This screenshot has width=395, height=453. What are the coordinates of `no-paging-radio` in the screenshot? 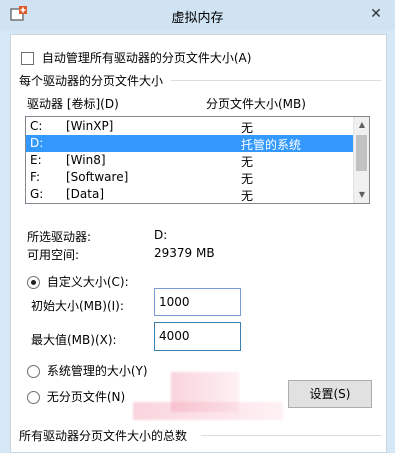 It's located at (33, 397).